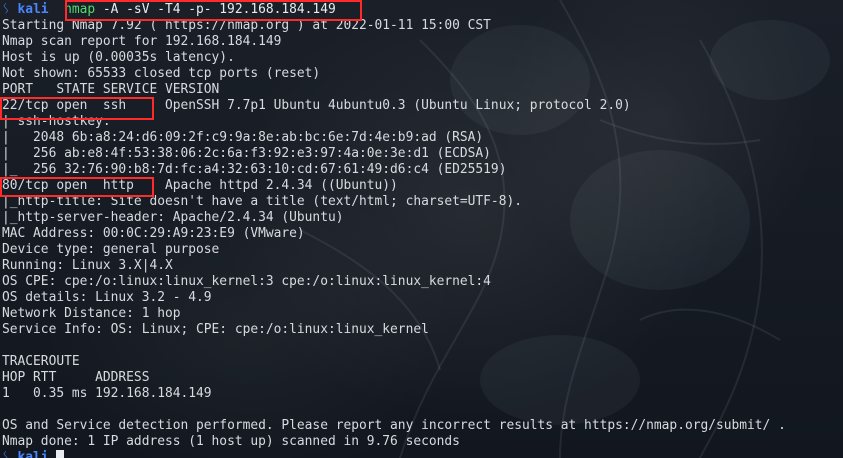 The height and width of the screenshot is (458, 843). Describe the element at coordinates (422, 454) in the screenshot. I see `final-prompt-line: ᛊ kali` at that location.